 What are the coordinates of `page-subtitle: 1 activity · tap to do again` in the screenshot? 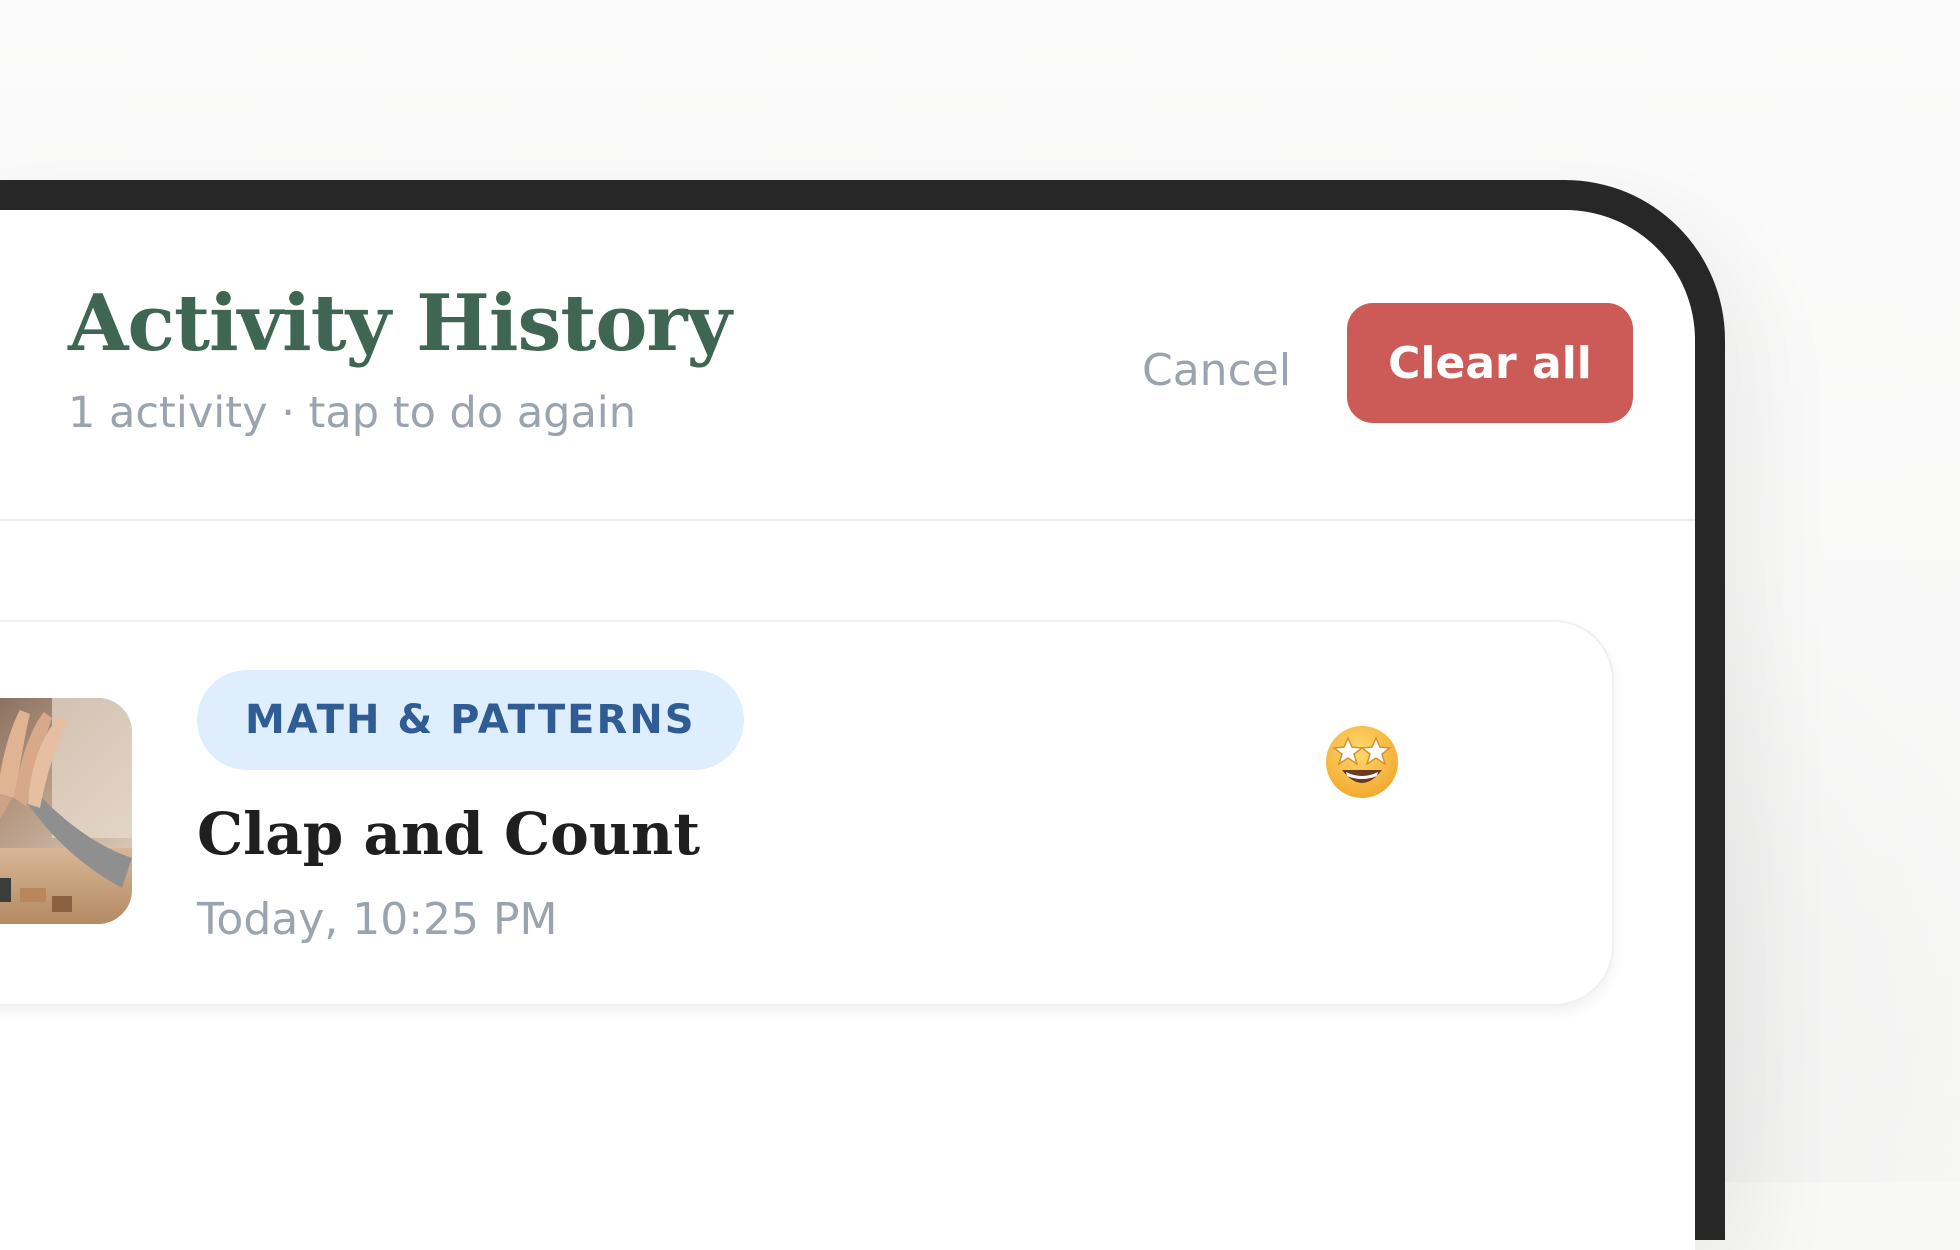 It's located at (352, 413).